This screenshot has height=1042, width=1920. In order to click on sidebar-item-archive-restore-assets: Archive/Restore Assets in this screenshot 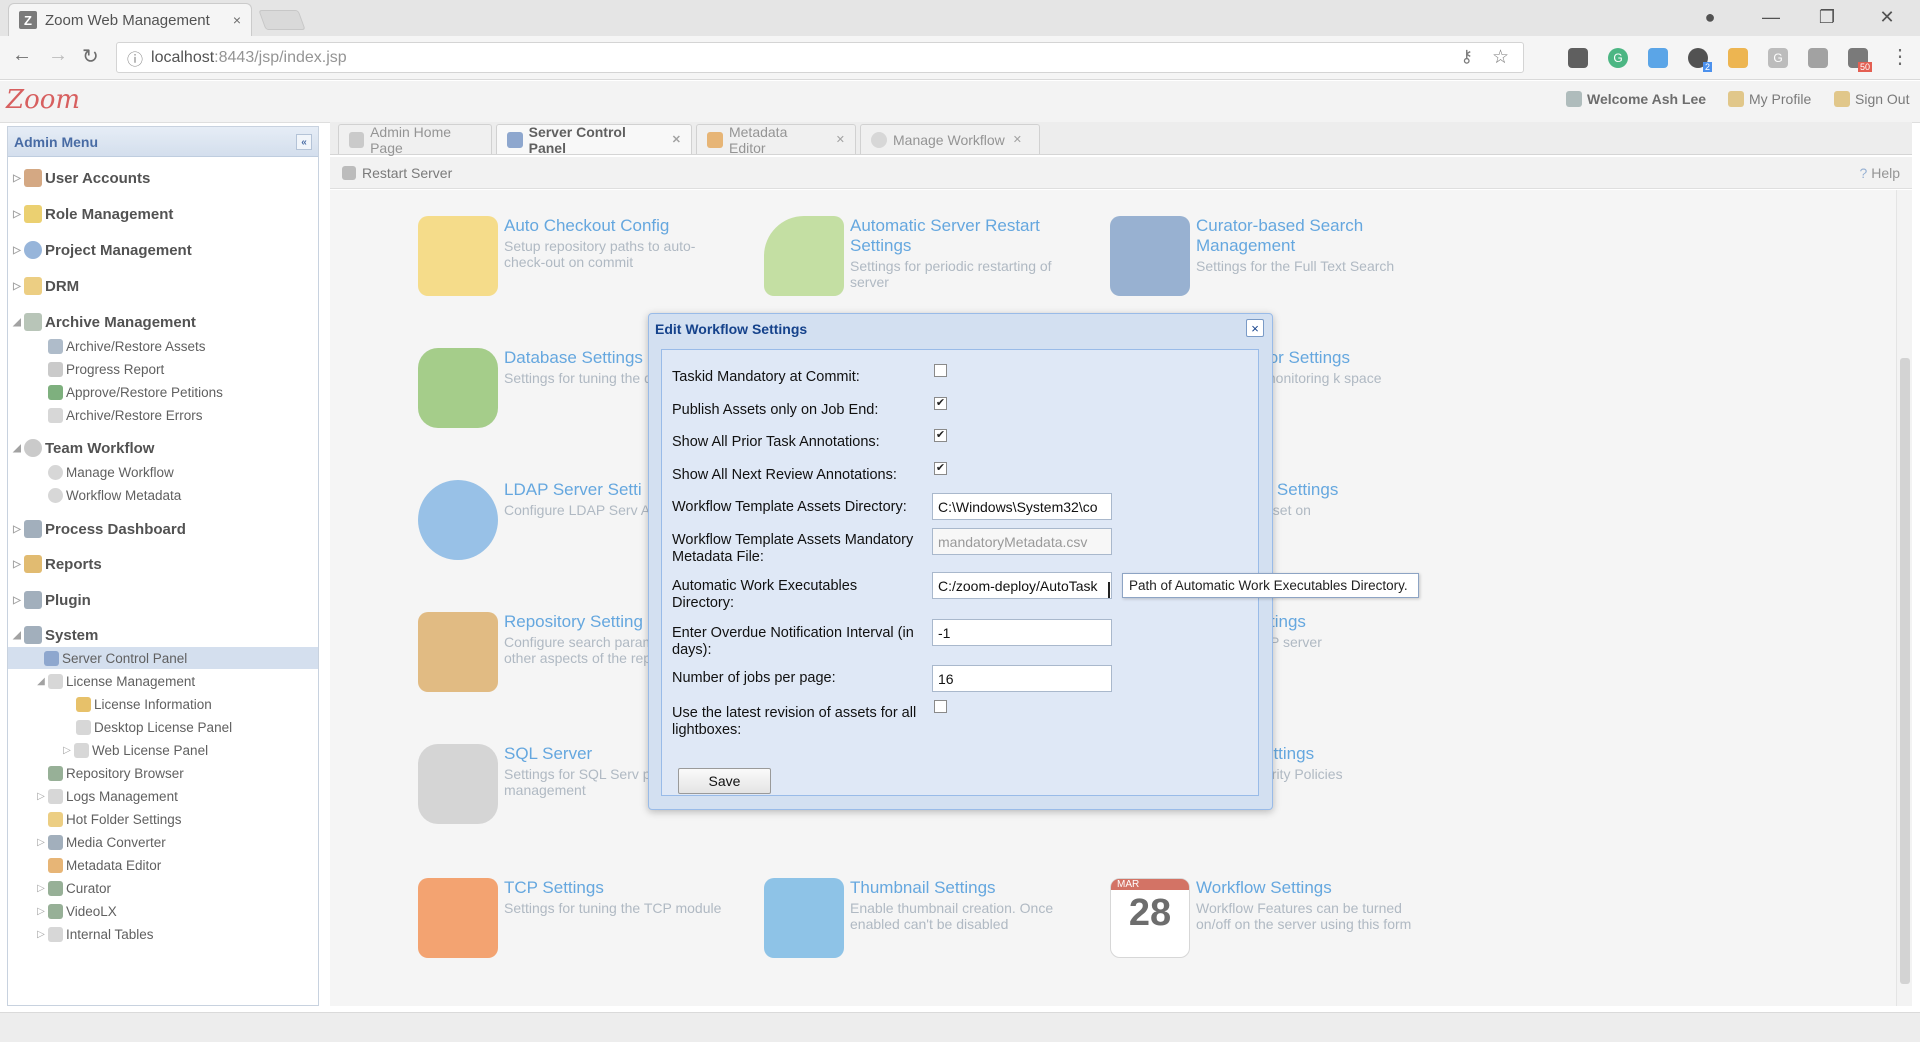, I will do `click(127, 346)`.